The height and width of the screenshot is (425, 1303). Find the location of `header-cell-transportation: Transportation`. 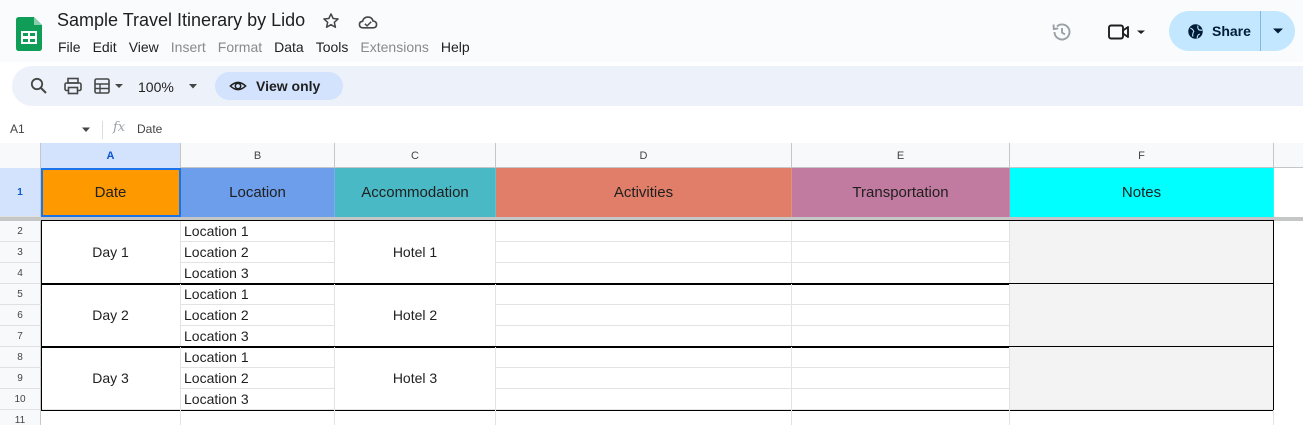

header-cell-transportation: Transportation is located at coordinates (901, 192).